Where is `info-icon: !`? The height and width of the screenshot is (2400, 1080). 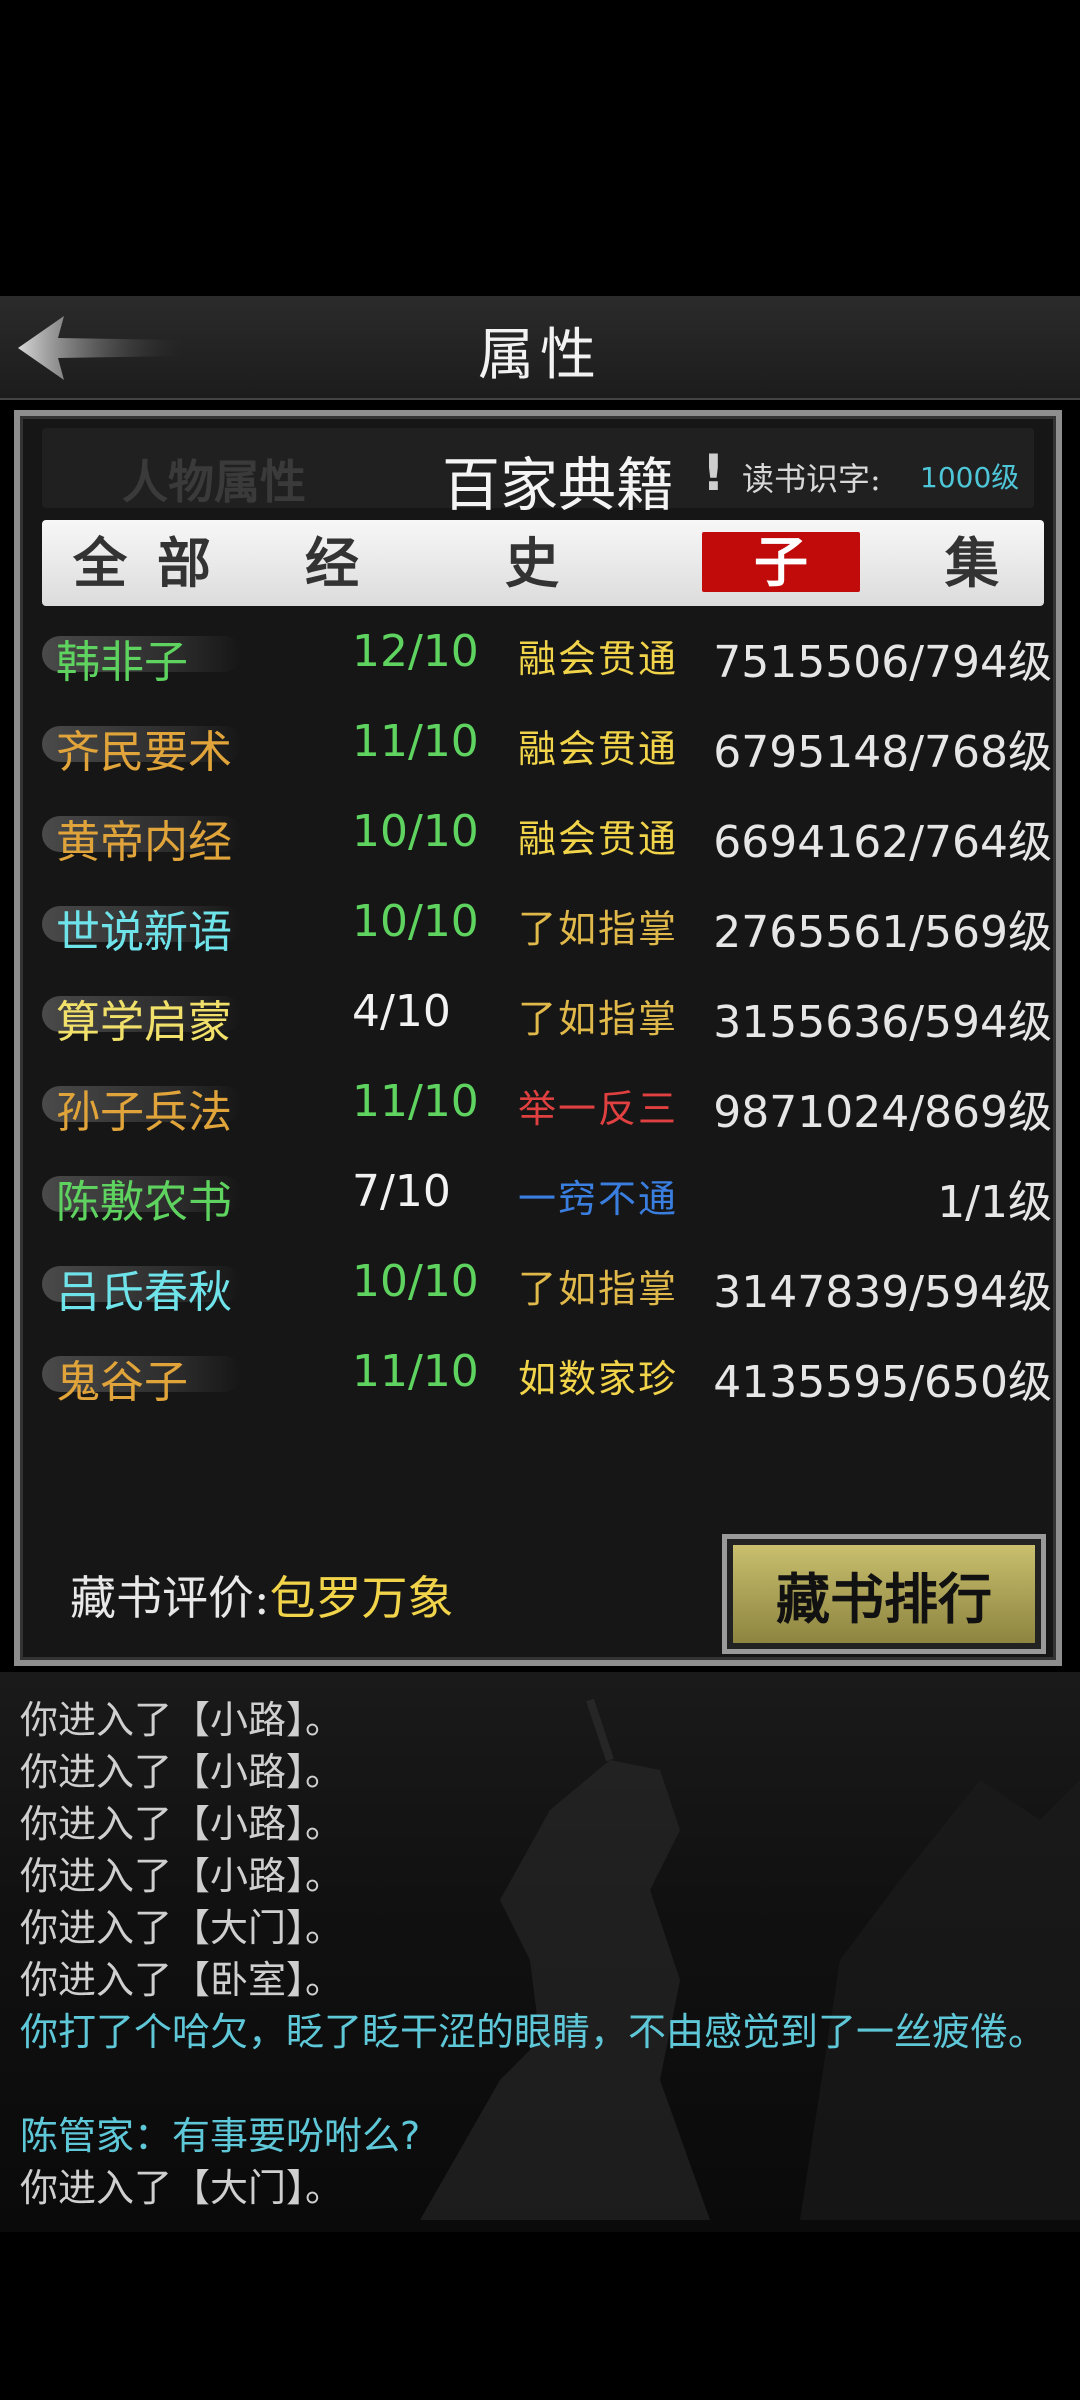 info-icon: ! is located at coordinates (713, 473).